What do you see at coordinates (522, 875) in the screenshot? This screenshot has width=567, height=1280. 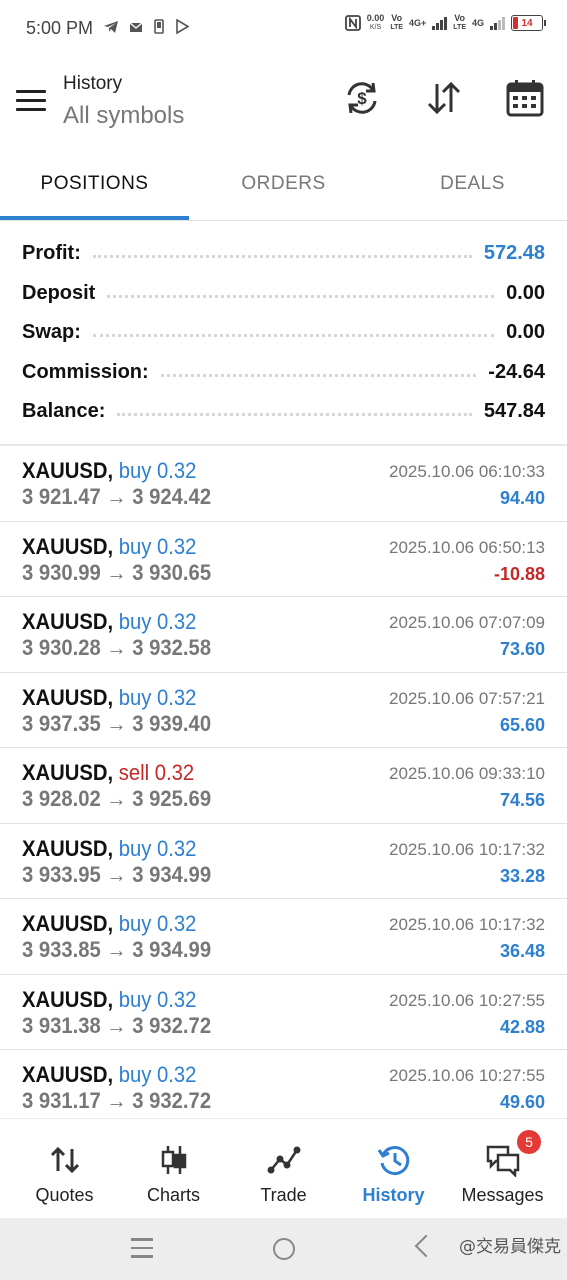 I see `position-profit: 33.28` at bounding box center [522, 875].